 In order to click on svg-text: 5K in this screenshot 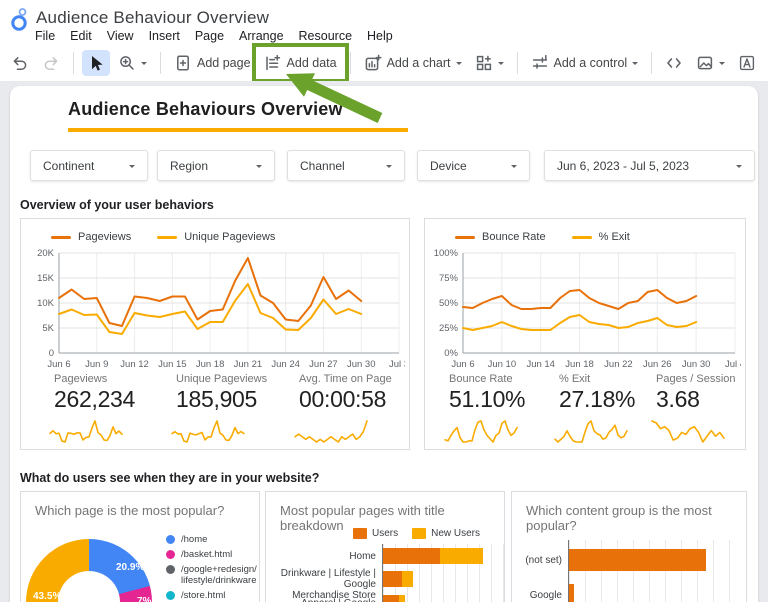, I will do `click(48, 328)`.